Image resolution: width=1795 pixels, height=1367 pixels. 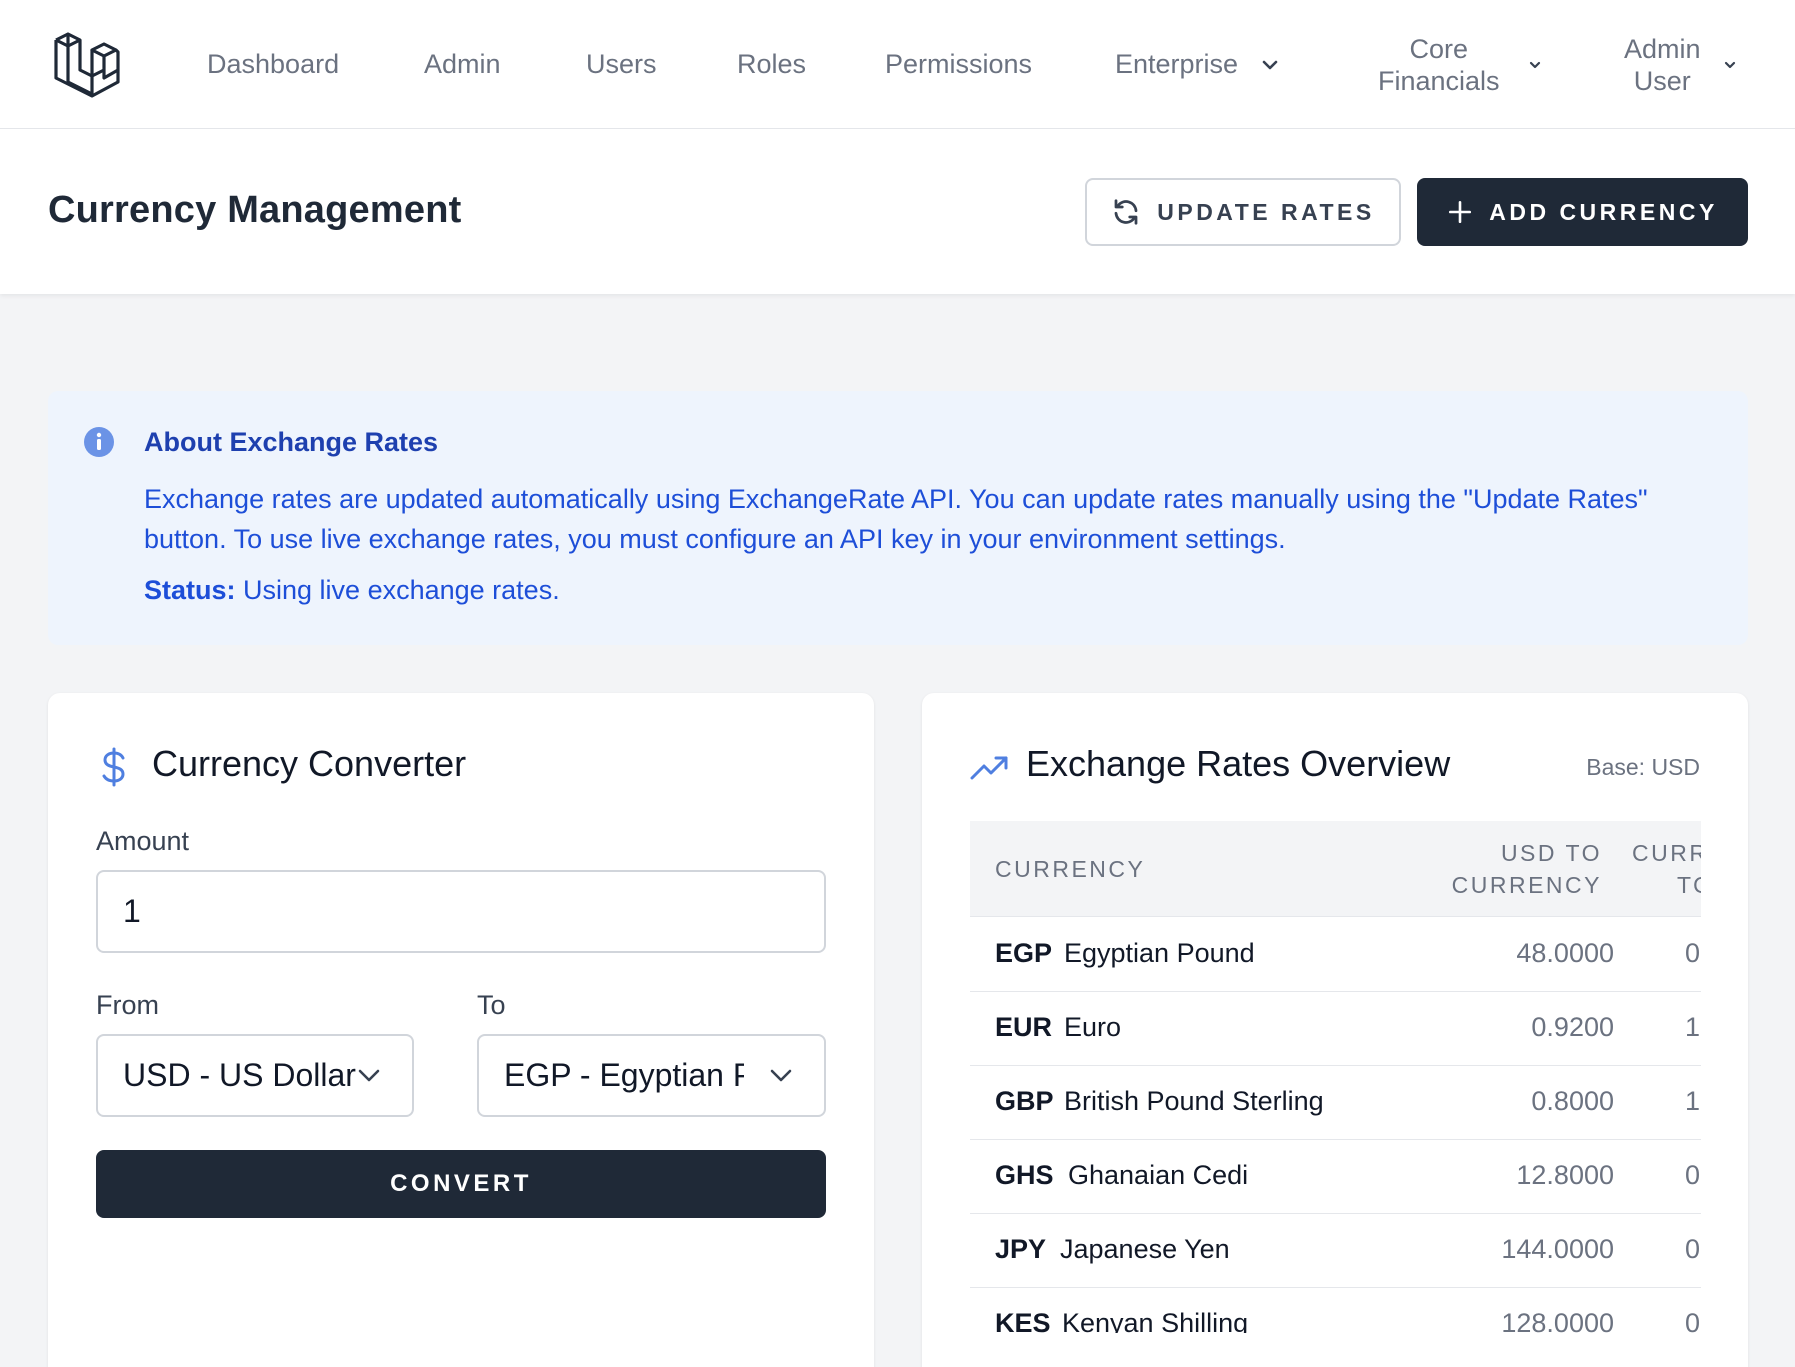 What do you see at coordinates (1024, 1101) in the screenshot?
I see `currency-code: GBP` at bounding box center [1024, 1101].